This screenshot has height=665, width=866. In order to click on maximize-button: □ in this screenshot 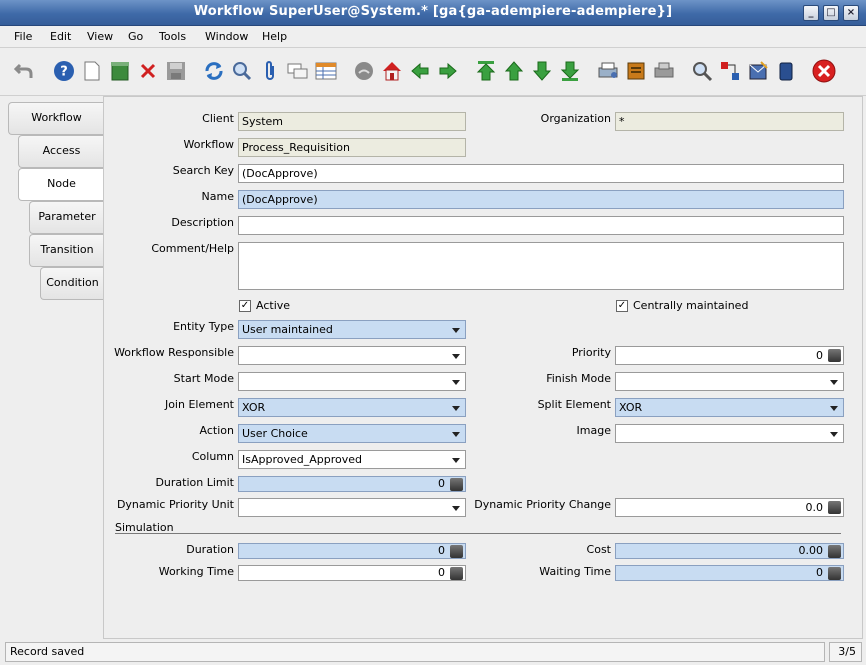, I will do `click(831, 13)`.